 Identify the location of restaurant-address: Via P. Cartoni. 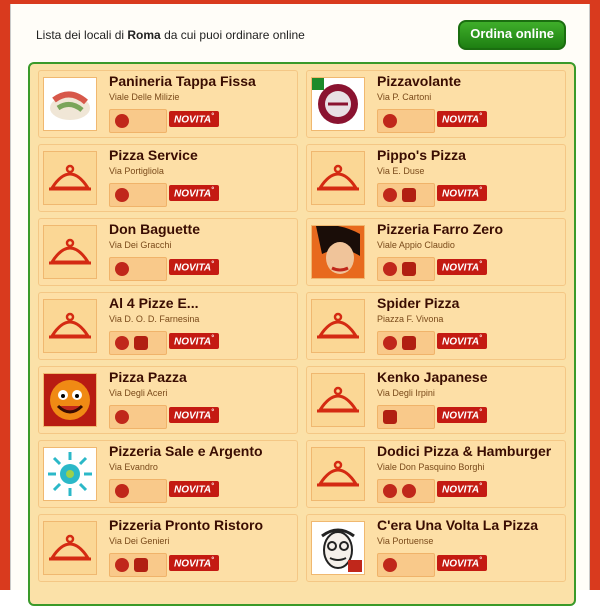
(404, 97).